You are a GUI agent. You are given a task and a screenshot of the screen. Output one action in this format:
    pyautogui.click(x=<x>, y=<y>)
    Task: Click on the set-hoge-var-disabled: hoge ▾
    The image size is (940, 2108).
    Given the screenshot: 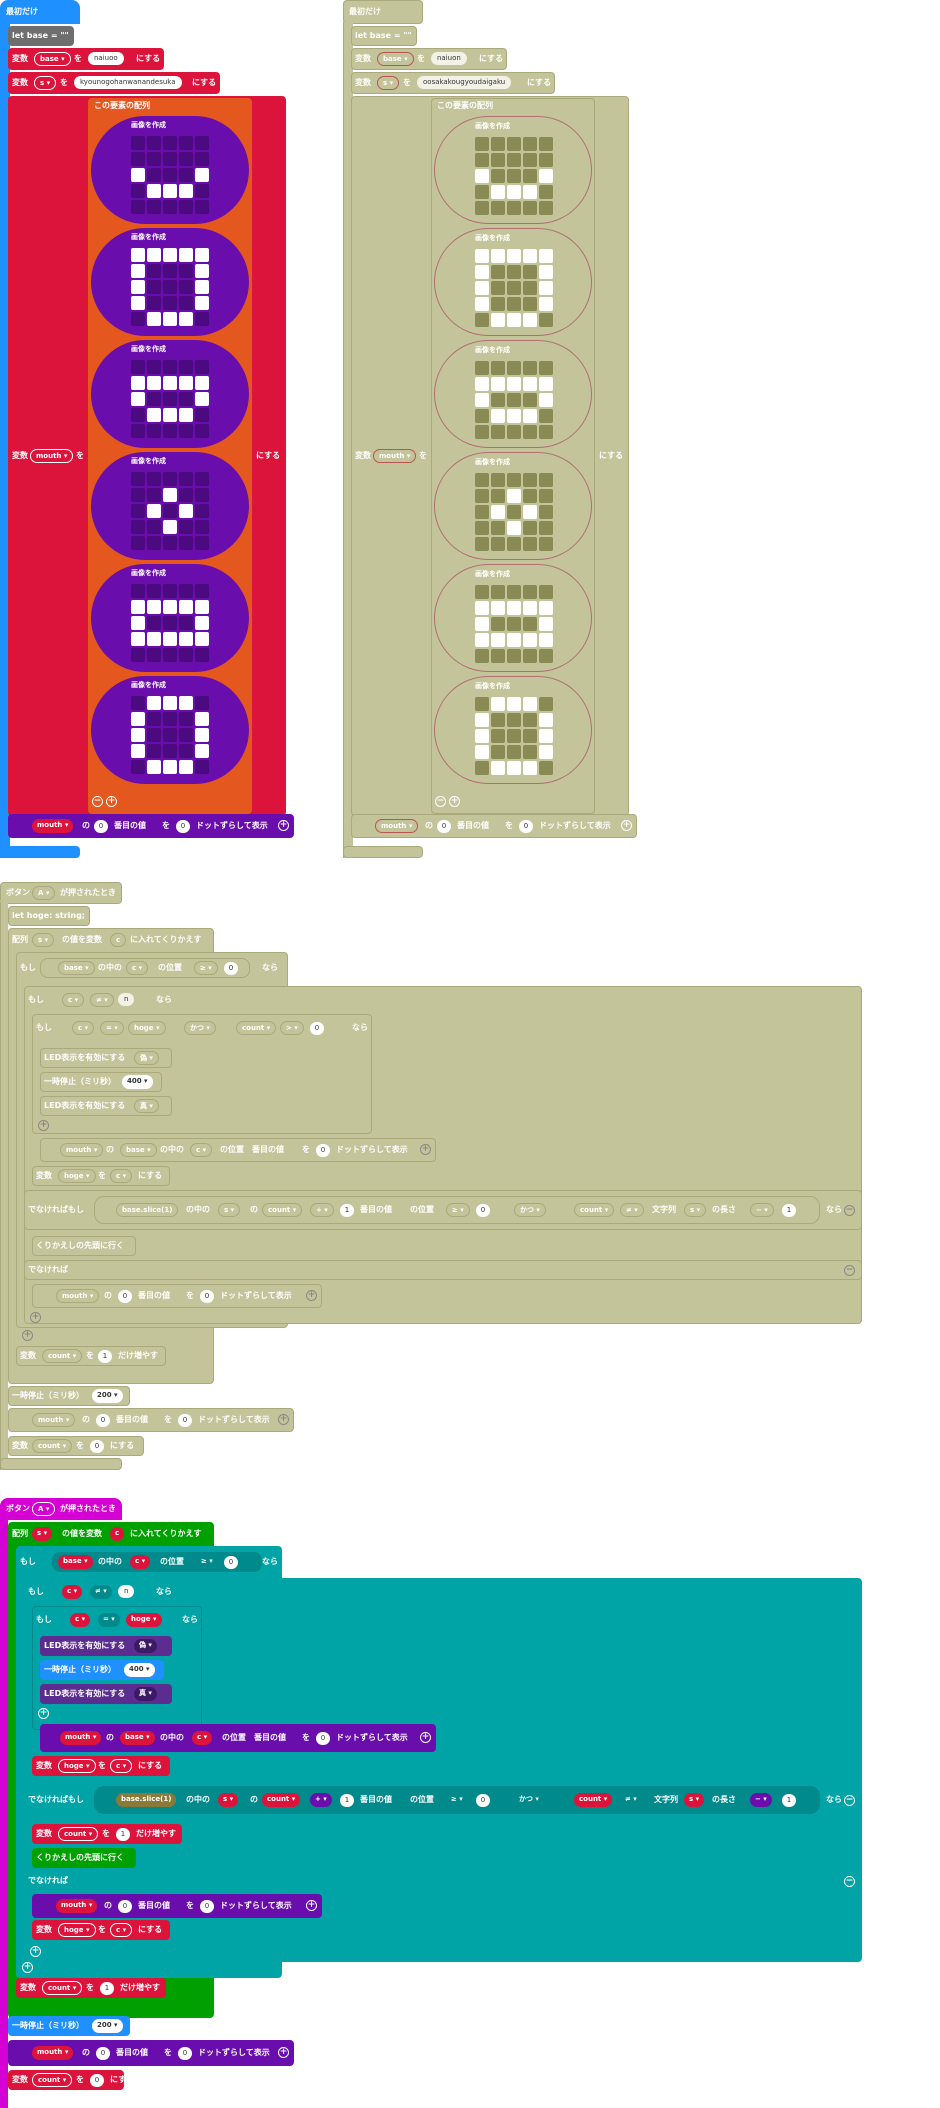 What is the action you would take?
    pyautogui.click(x=77, y=1176)
    